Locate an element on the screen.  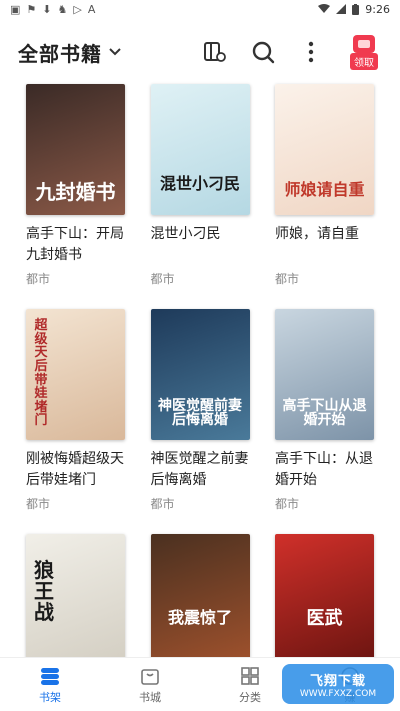
book-item: 高手下山从退婚开始 高手下山：从退婚开始 都市 is located at coordinates (324, 410).